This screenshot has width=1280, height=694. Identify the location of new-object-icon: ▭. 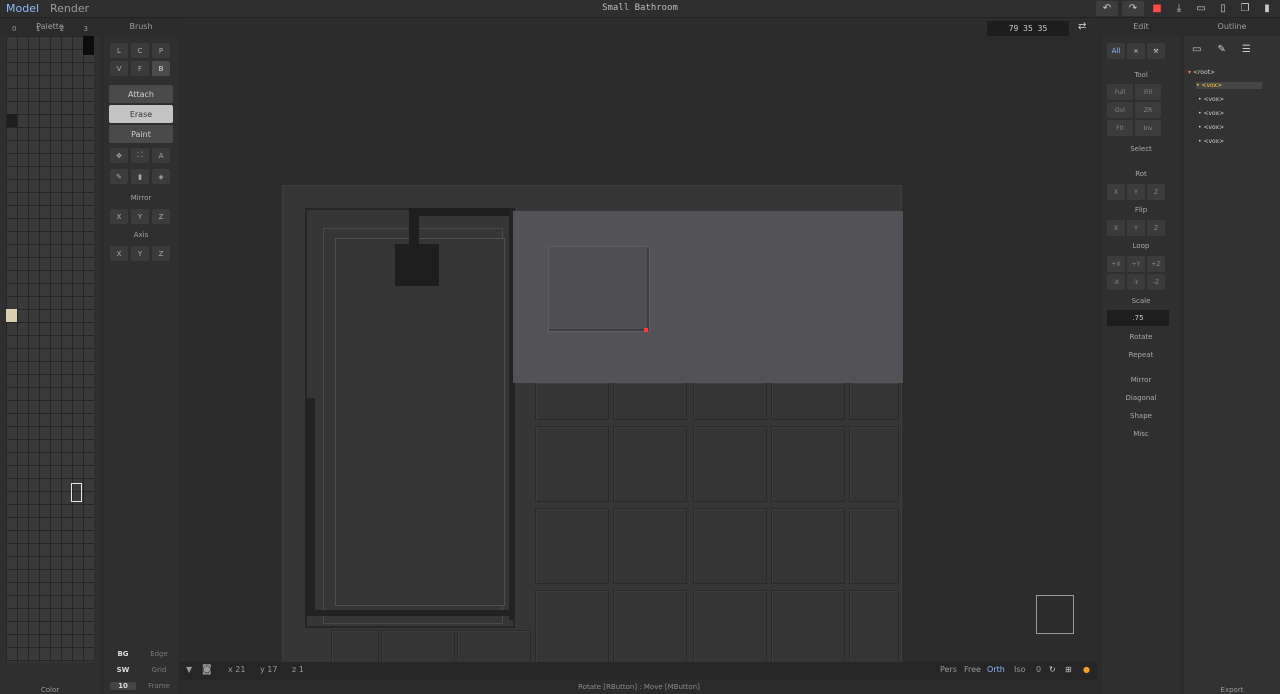
(1196, 49).